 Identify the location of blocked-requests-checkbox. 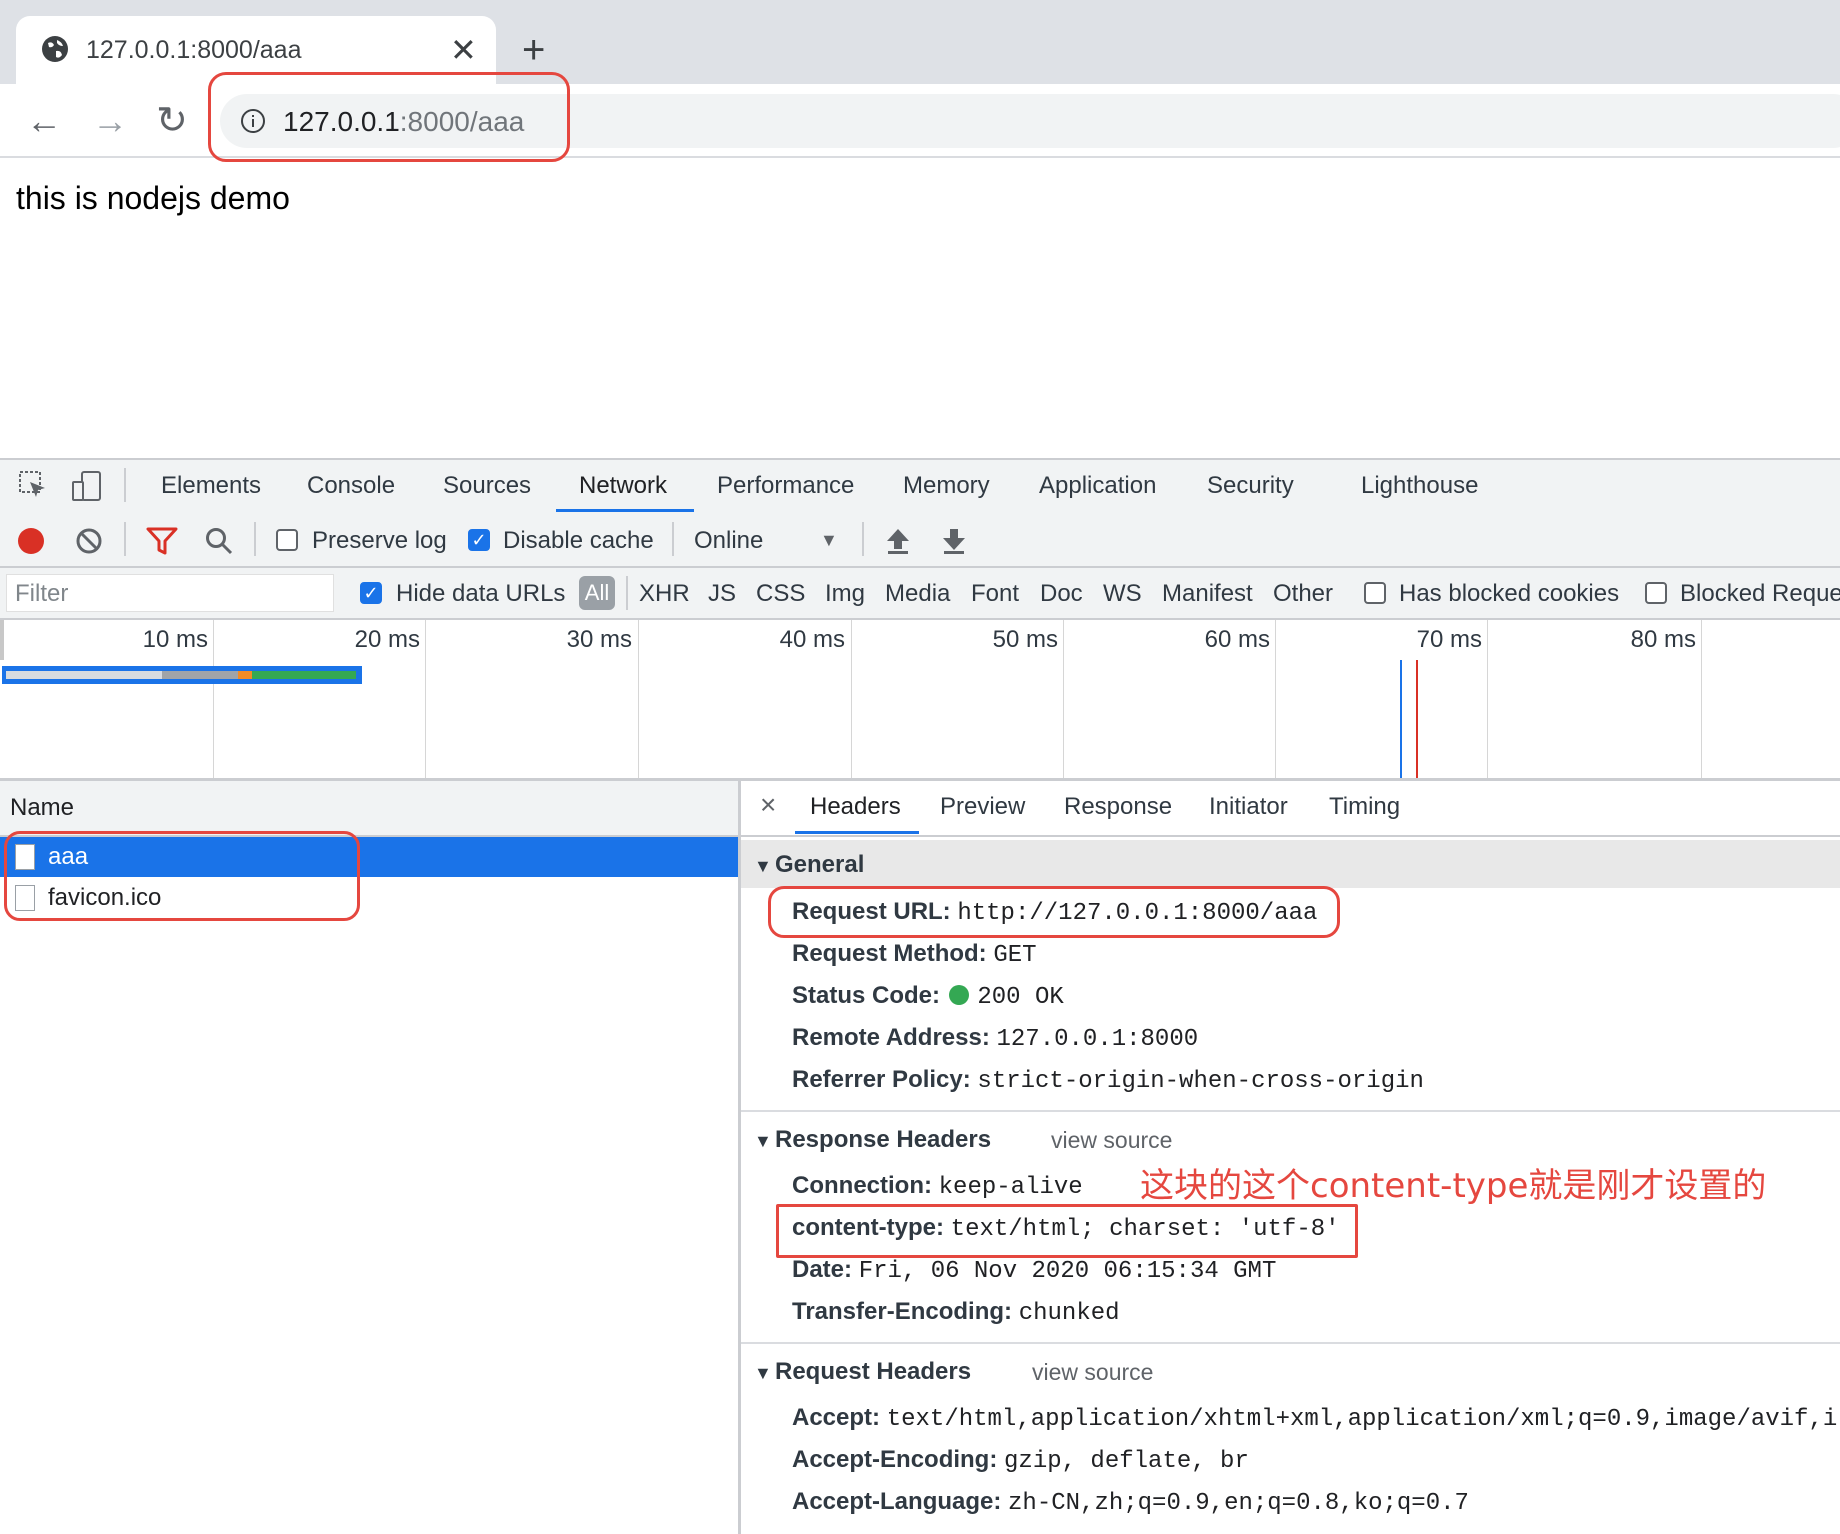
(1656, 593).